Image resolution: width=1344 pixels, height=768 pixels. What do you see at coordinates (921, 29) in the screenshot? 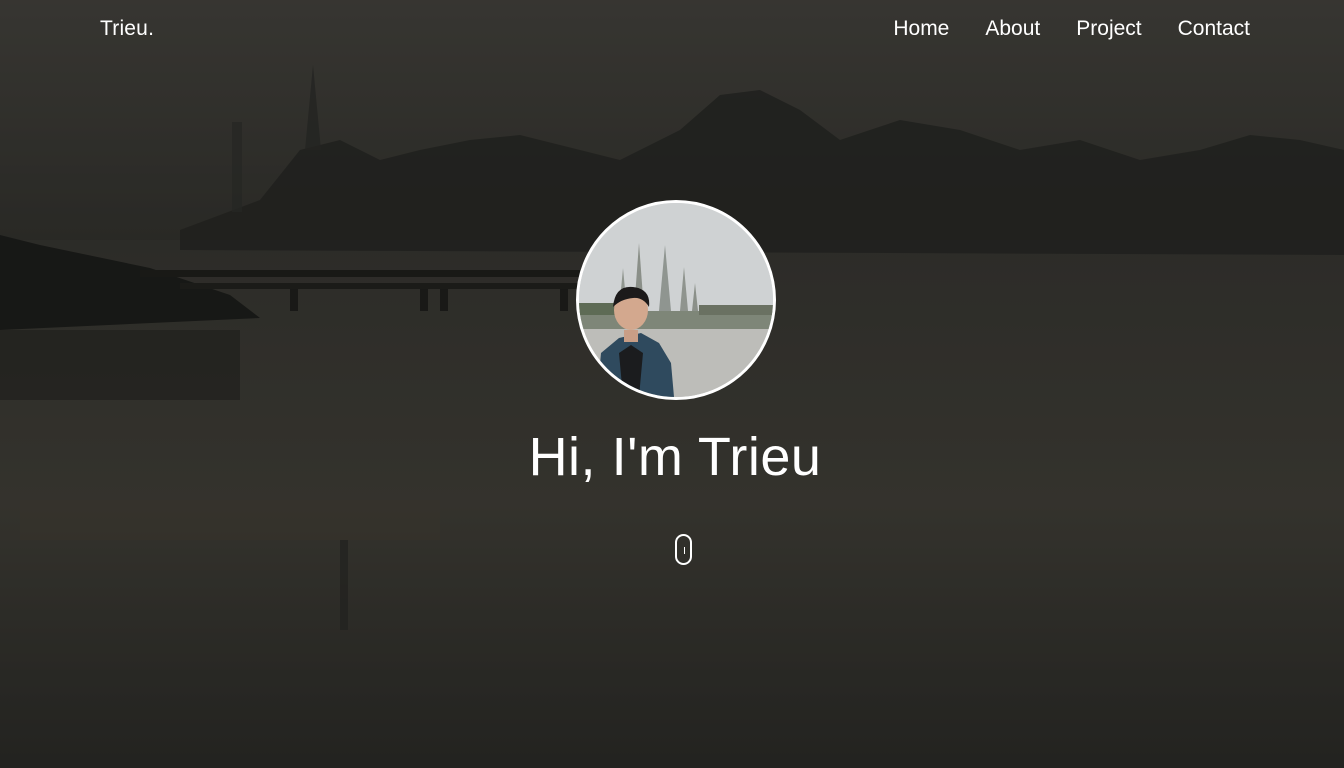
I see `nav-link-home: Home` at bounding box center [921, 29].